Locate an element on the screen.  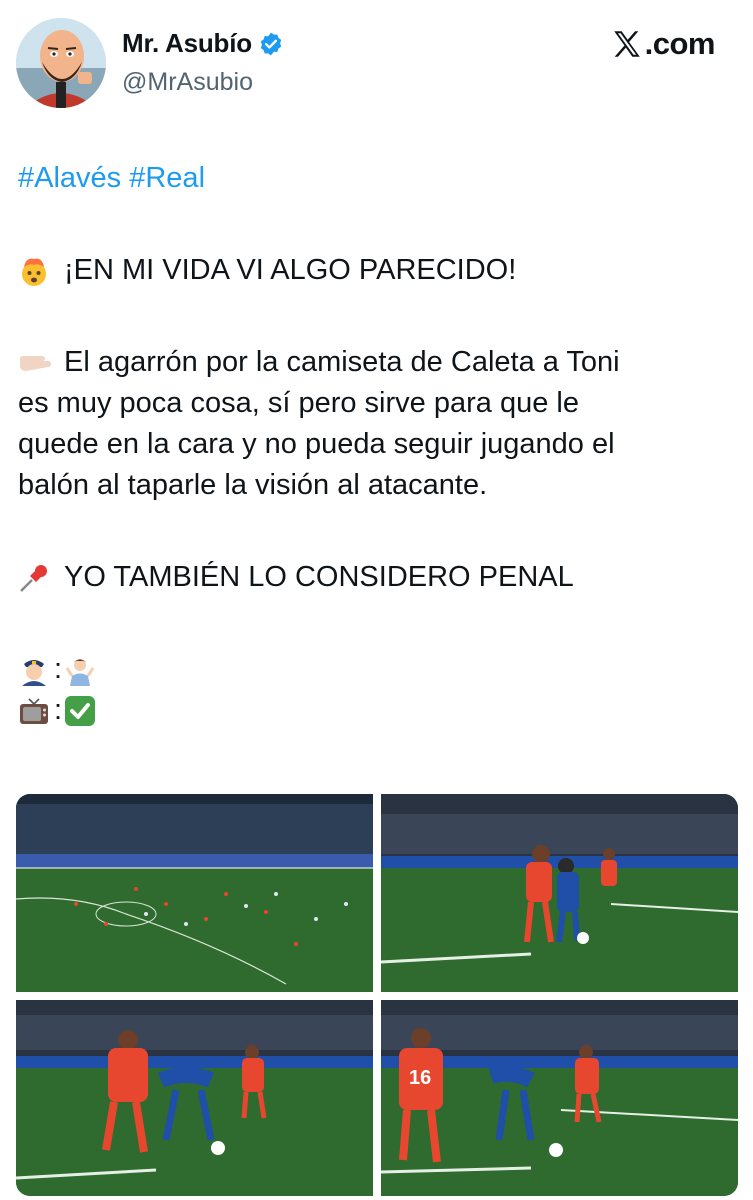
var-verdict-line: : is located at coordinates (378, 710).